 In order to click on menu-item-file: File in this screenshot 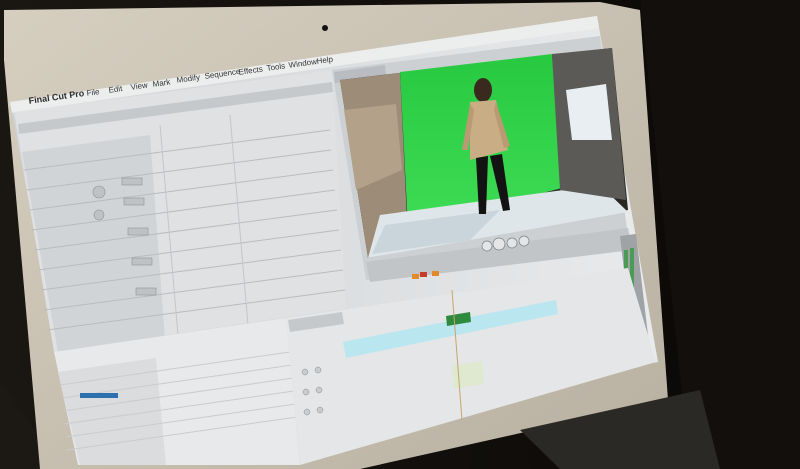, I will do `click(93, 92)`.